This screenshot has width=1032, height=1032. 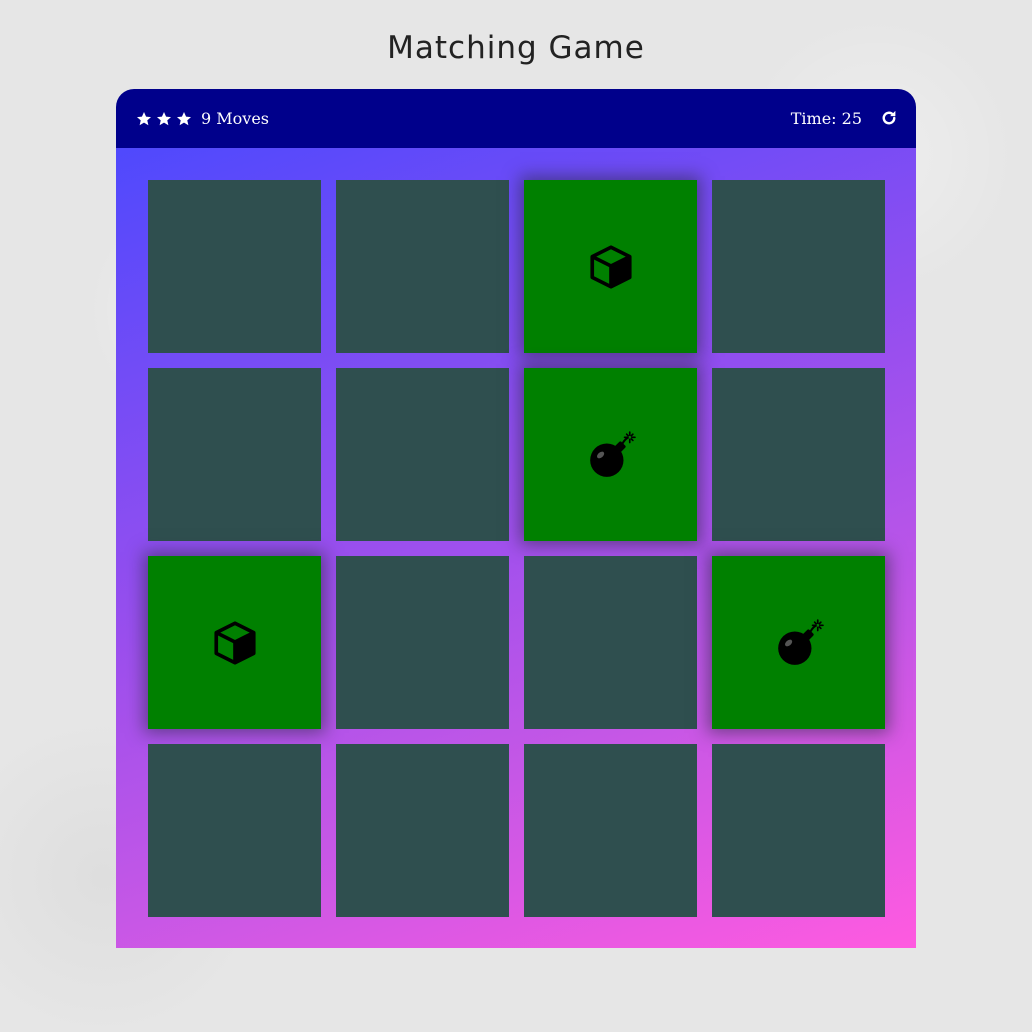 I want to click on restart-icon, so click(x=889, y=118).